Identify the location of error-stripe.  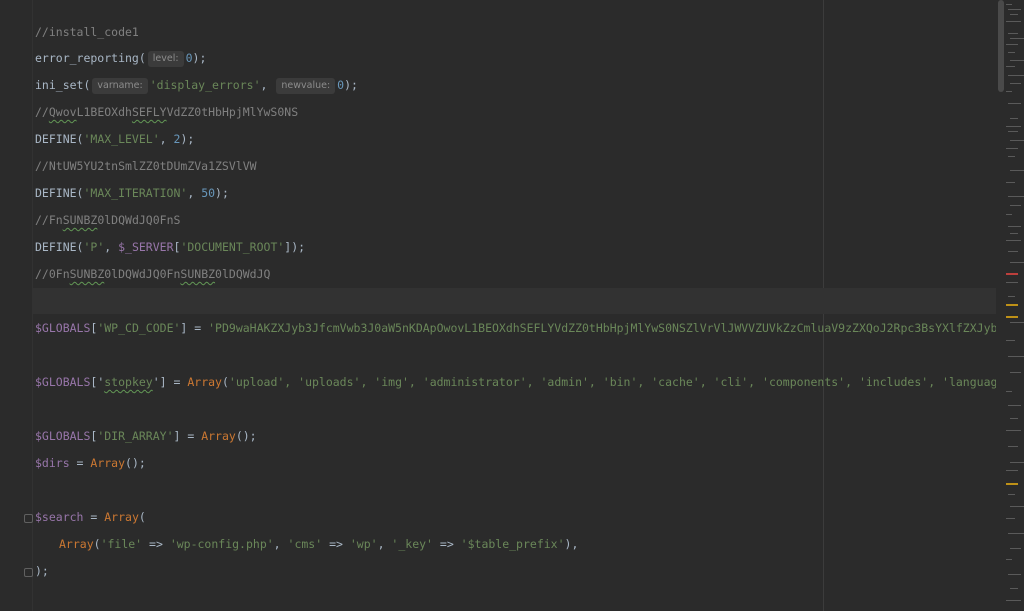
(1015, 305).